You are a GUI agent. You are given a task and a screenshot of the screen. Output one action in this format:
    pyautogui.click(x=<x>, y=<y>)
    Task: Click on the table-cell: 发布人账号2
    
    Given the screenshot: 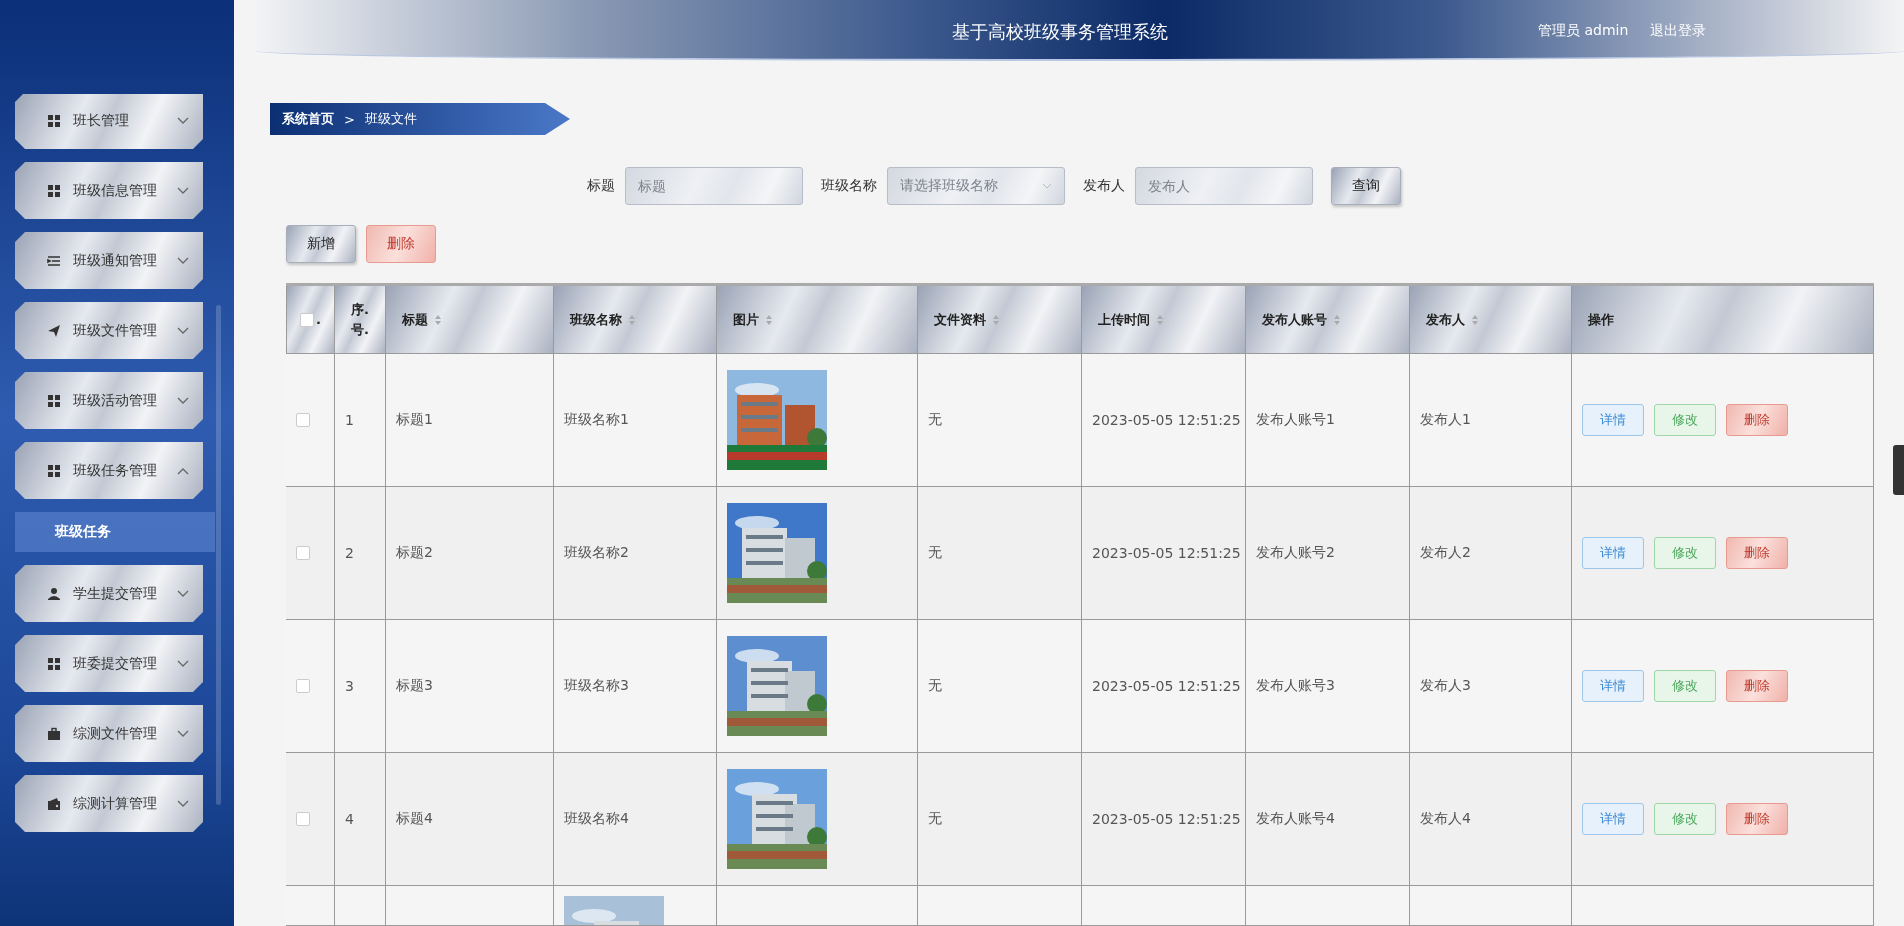 What is the action you would take?
    pyautogui.click(x=1328, y=553)
    